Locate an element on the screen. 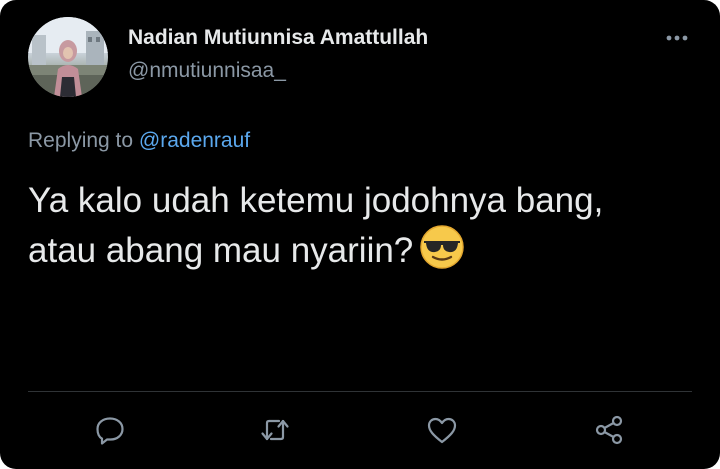 Image resolution: width=720 pixels, height=469 pixels. reply-mention-link: @radenrauf is located at coordinates (194, 140).